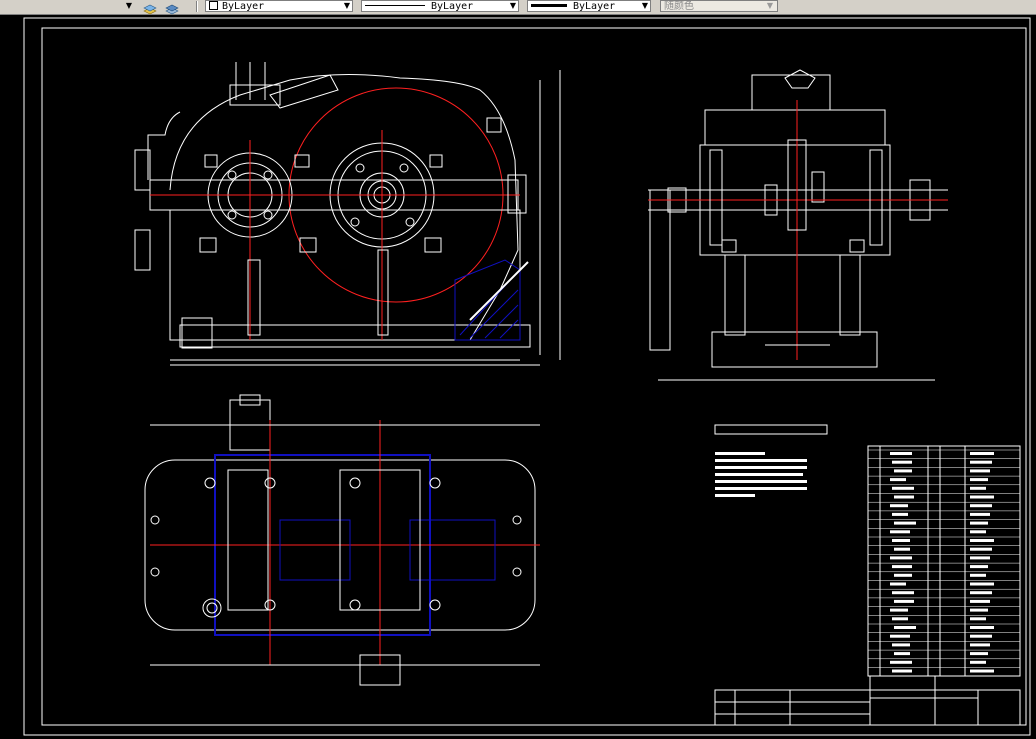  What do you see at coordinates (255, 95) in the screenshot?
I see `inspection-cover` at bounding box center [255, 95].